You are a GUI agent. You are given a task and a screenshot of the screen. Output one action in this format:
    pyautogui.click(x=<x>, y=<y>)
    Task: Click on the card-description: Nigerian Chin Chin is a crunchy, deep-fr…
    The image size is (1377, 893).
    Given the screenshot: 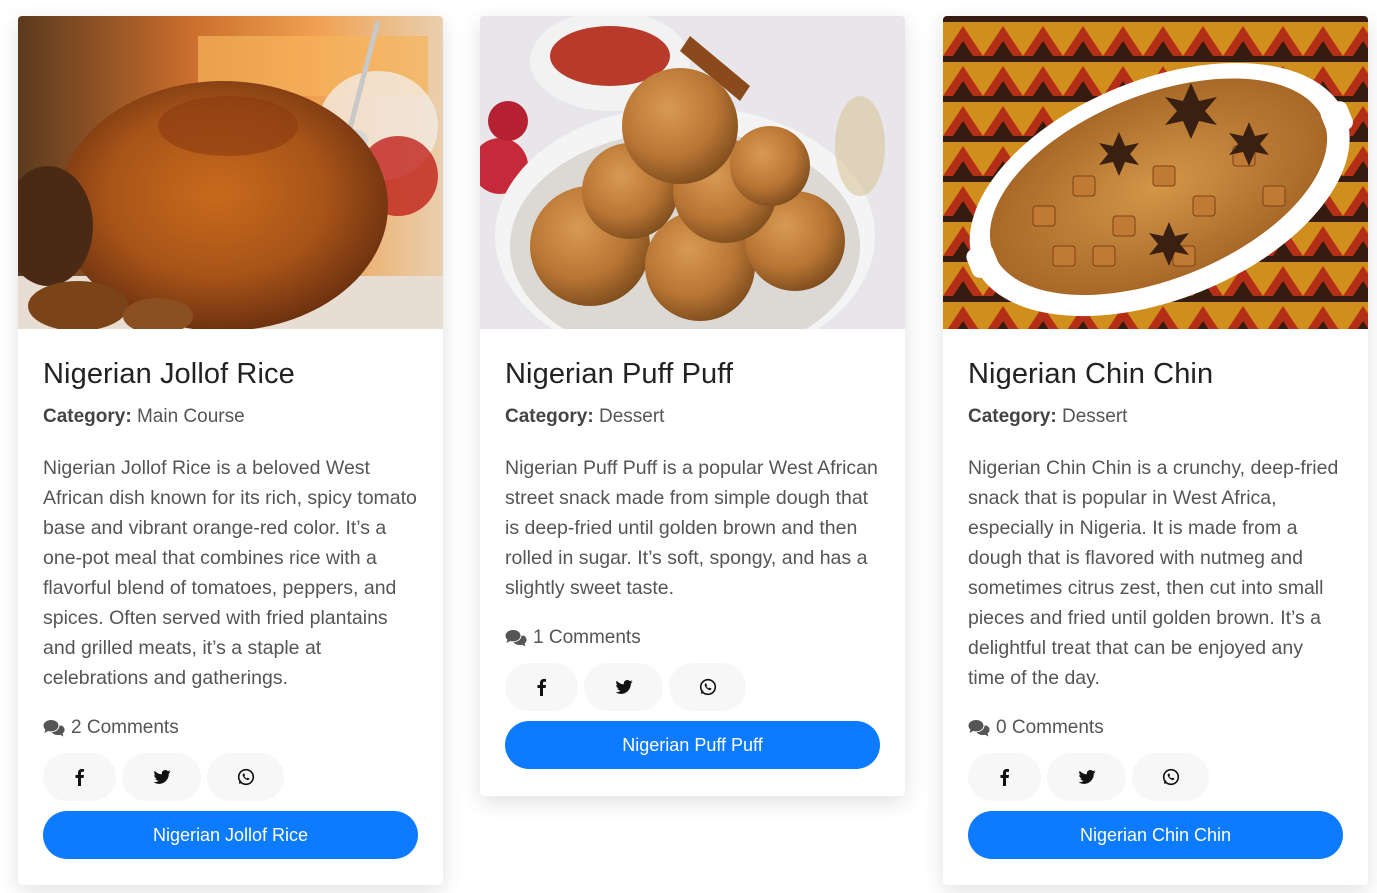 What is the action you would take?
    pyautogui.click(x=1153, y=573)
    